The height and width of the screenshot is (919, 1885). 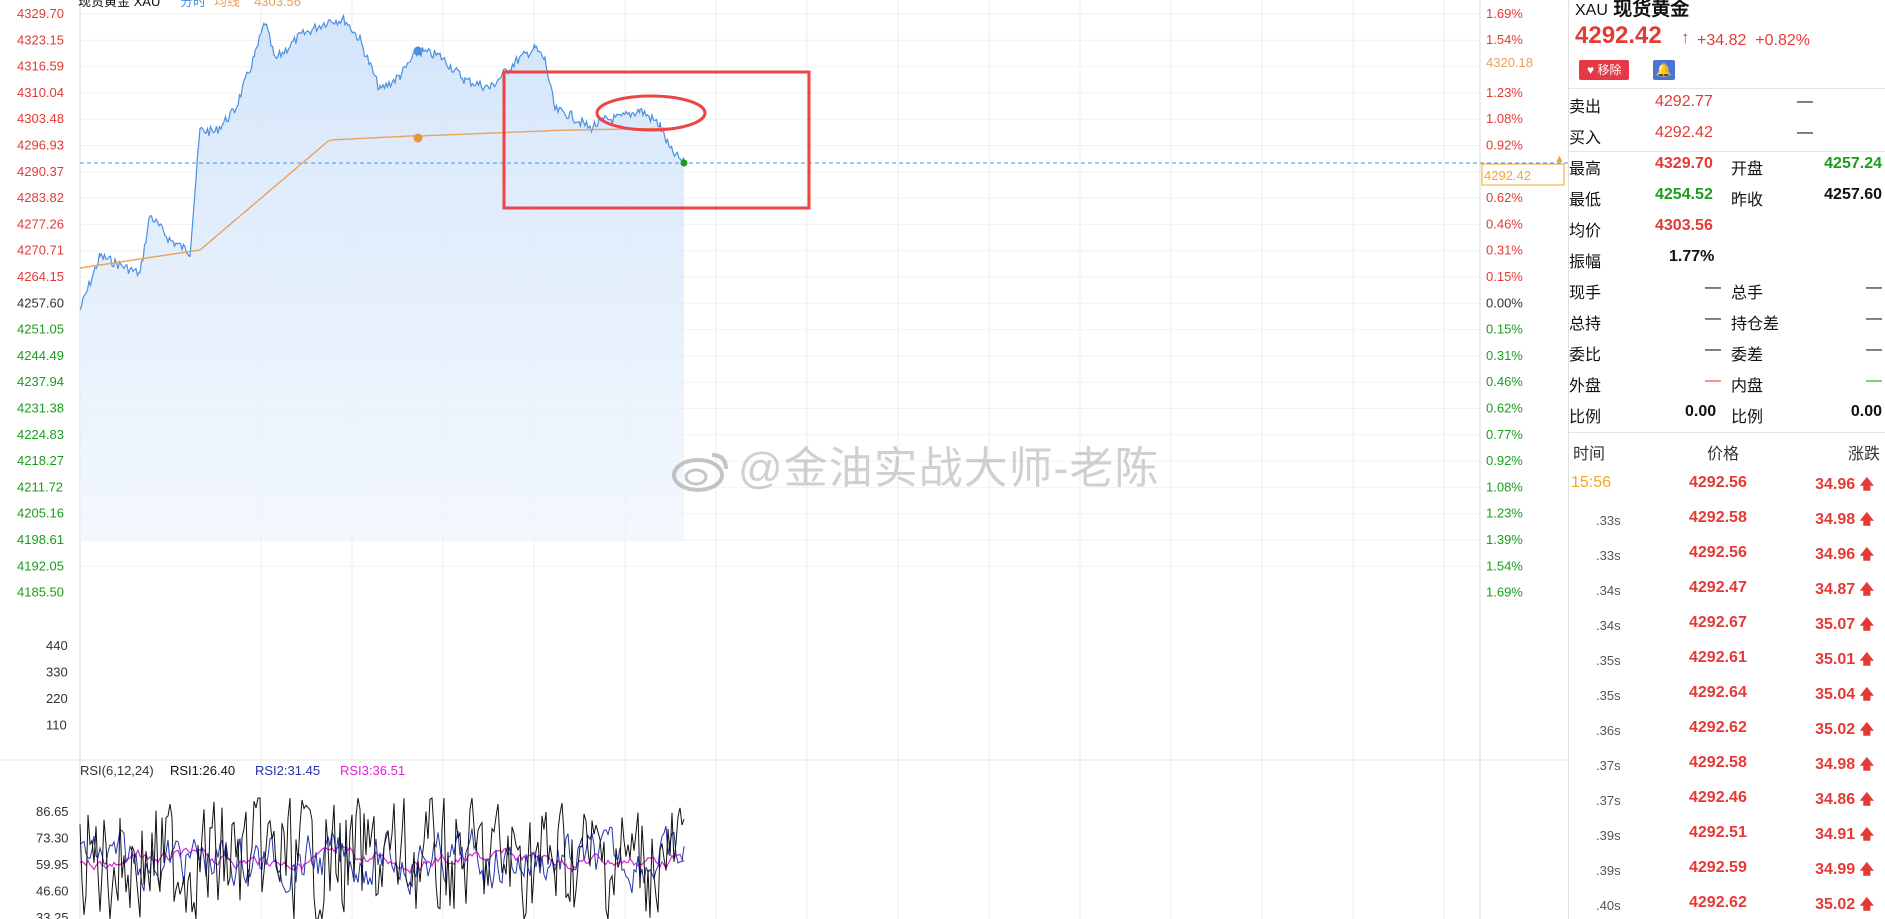 What do you see at coordinates (1727, 697) in the screenshot?
I see `tick-row: .35s 4292.64 35.04 🡅` at bounding box center [1727, 697].